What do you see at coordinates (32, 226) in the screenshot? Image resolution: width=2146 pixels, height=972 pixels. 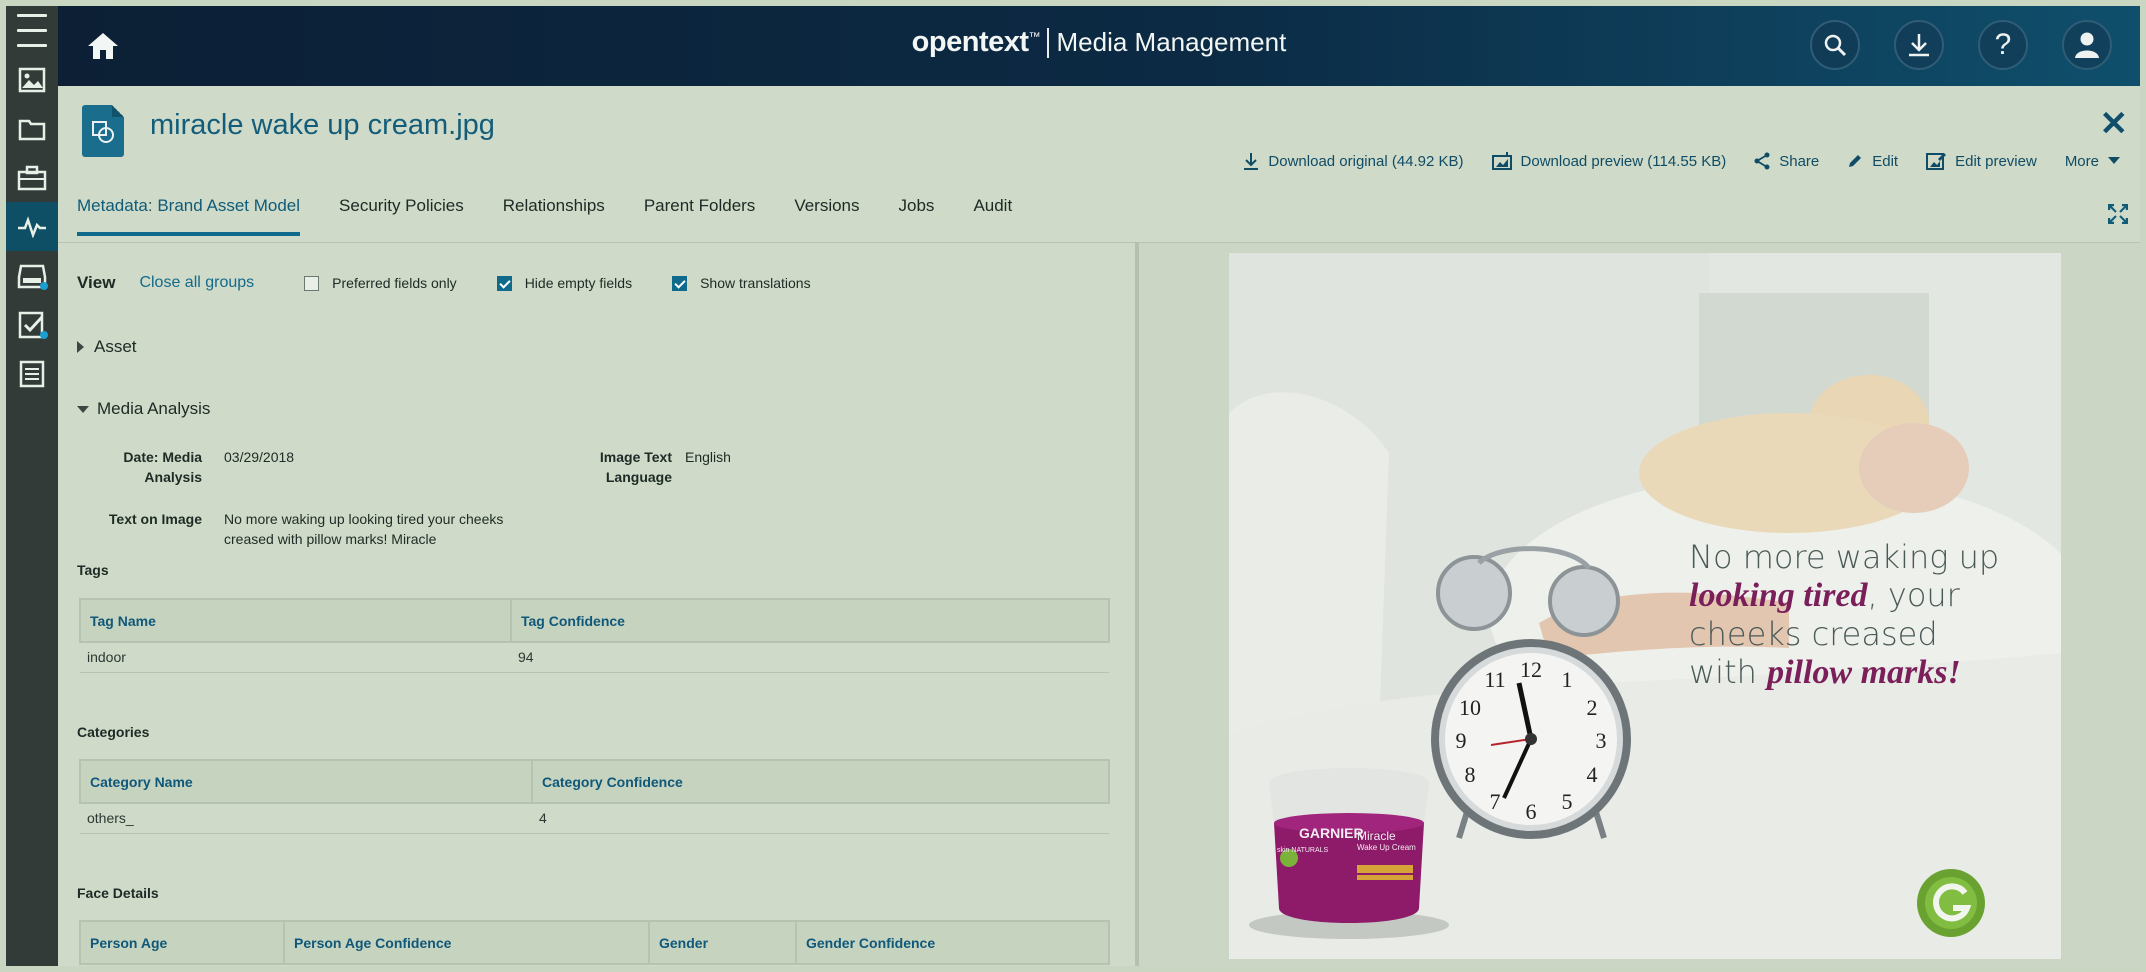 I see `activity-icon` at bounding box center [32, 226].